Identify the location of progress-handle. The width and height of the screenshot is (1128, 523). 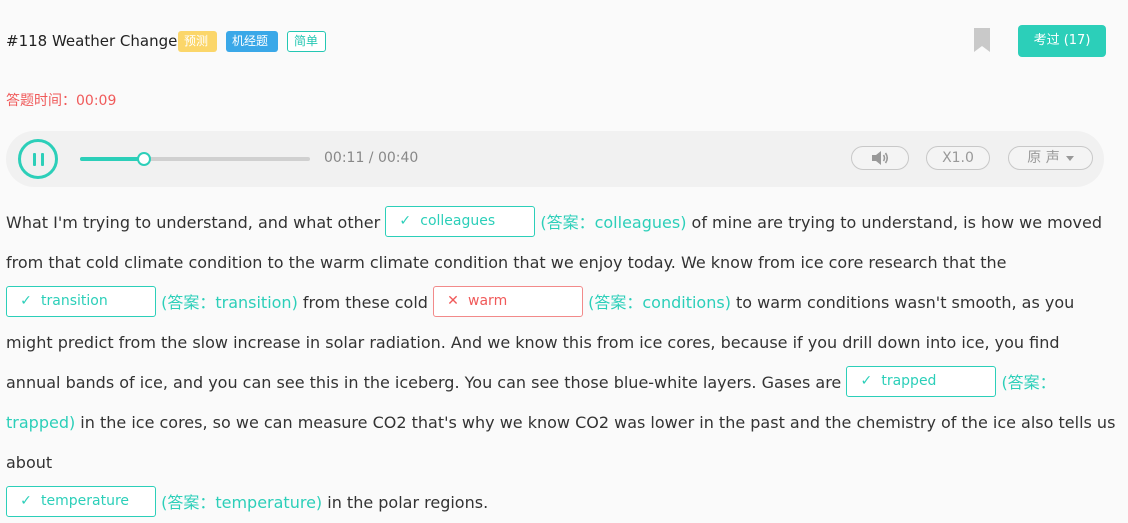
(144, 159).